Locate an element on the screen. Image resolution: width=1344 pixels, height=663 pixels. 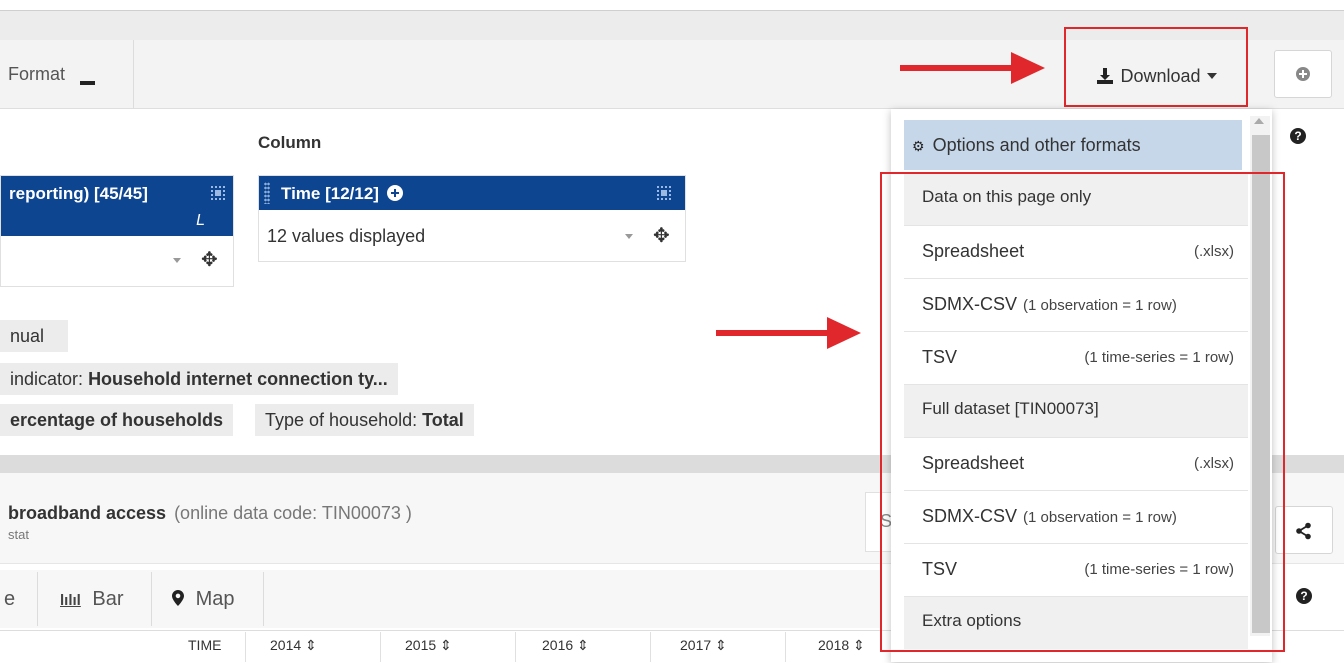
year-header-2018: 2018 ⇕ is located at coordinates (841, 645).